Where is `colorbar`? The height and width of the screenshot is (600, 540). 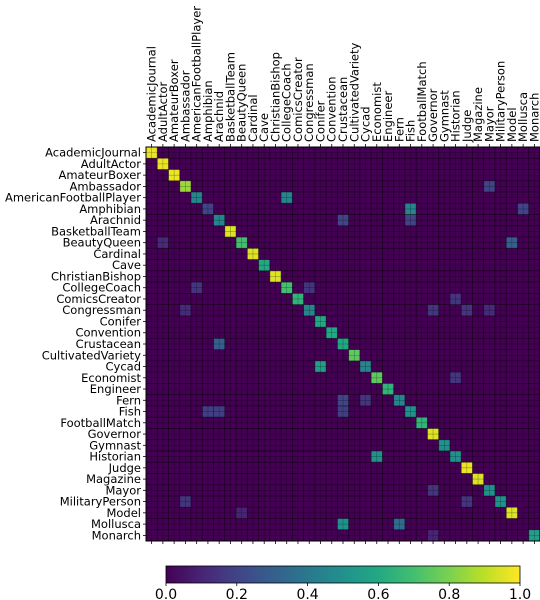
colorbar is located at coordinates (343, 574).